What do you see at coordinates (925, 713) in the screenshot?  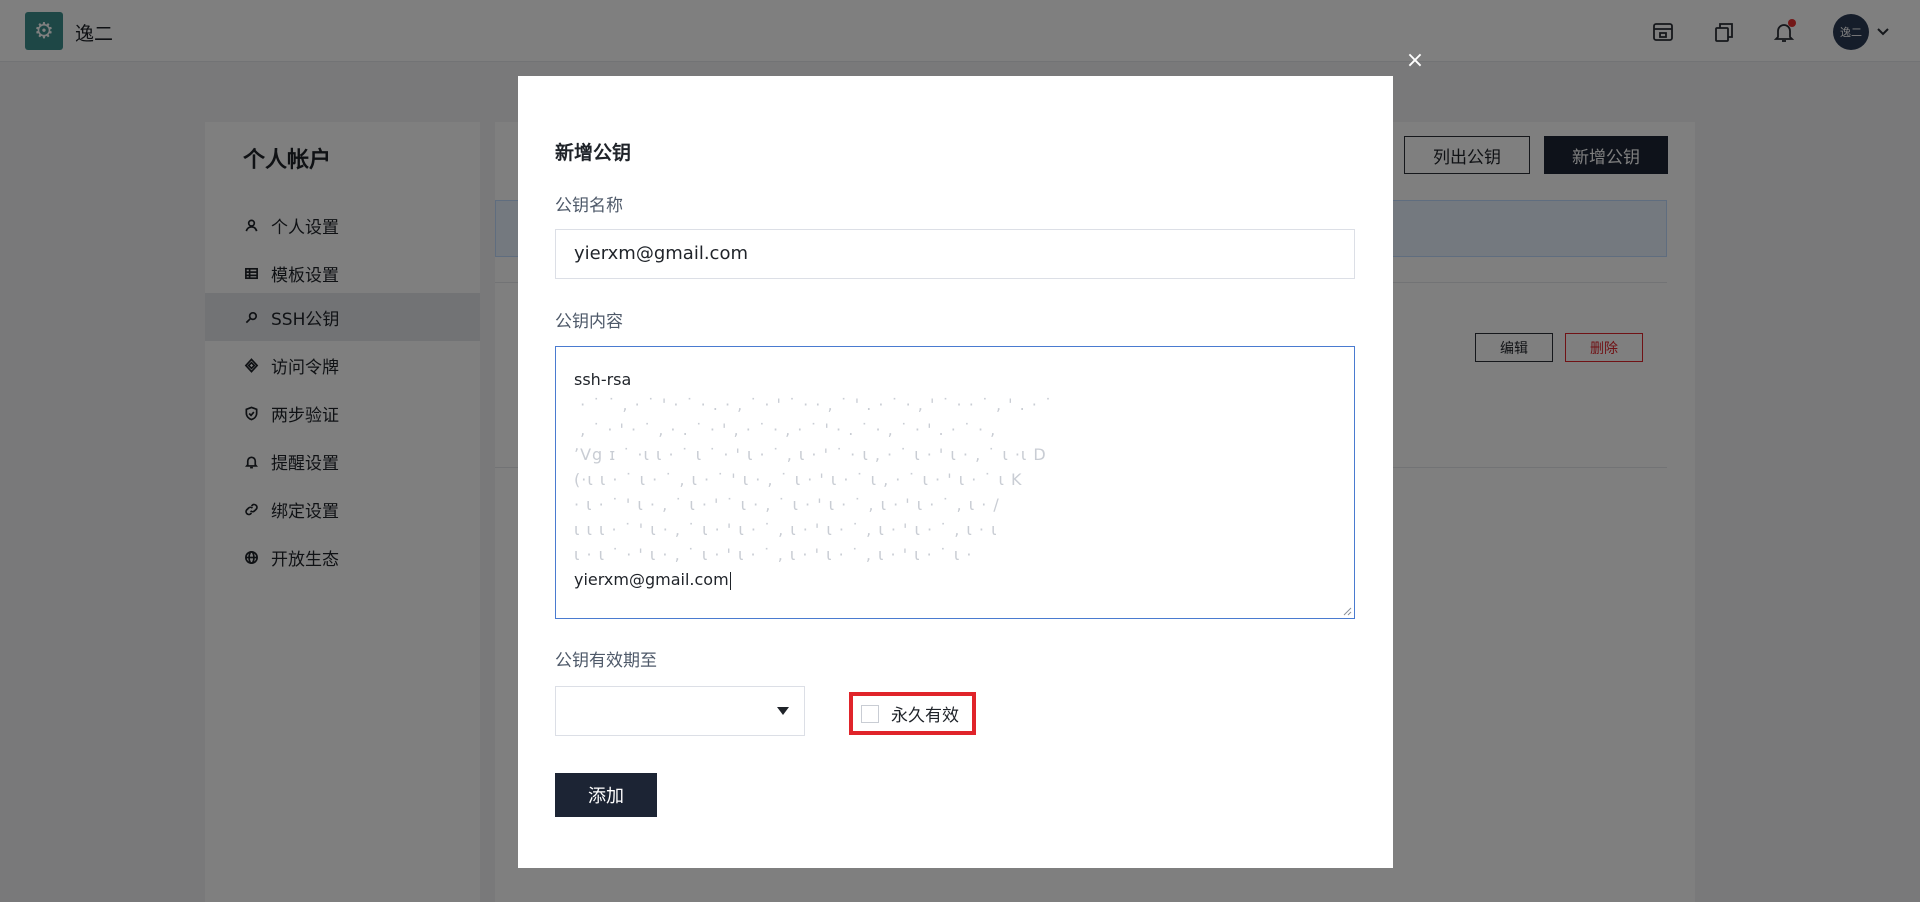 I see `permanent-label: 永久有效` at bounding box center [925, 713].